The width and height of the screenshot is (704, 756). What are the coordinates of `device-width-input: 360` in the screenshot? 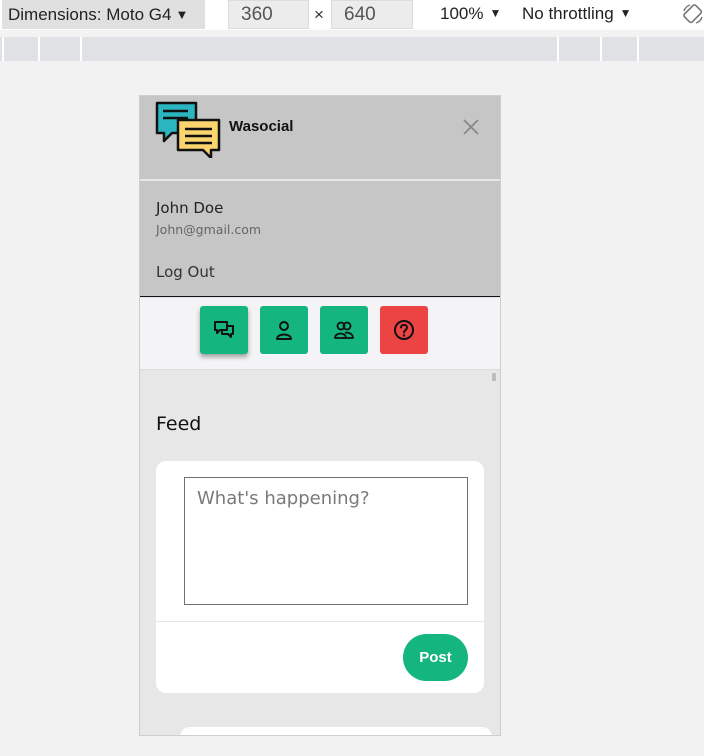 It's located at (268, 14).